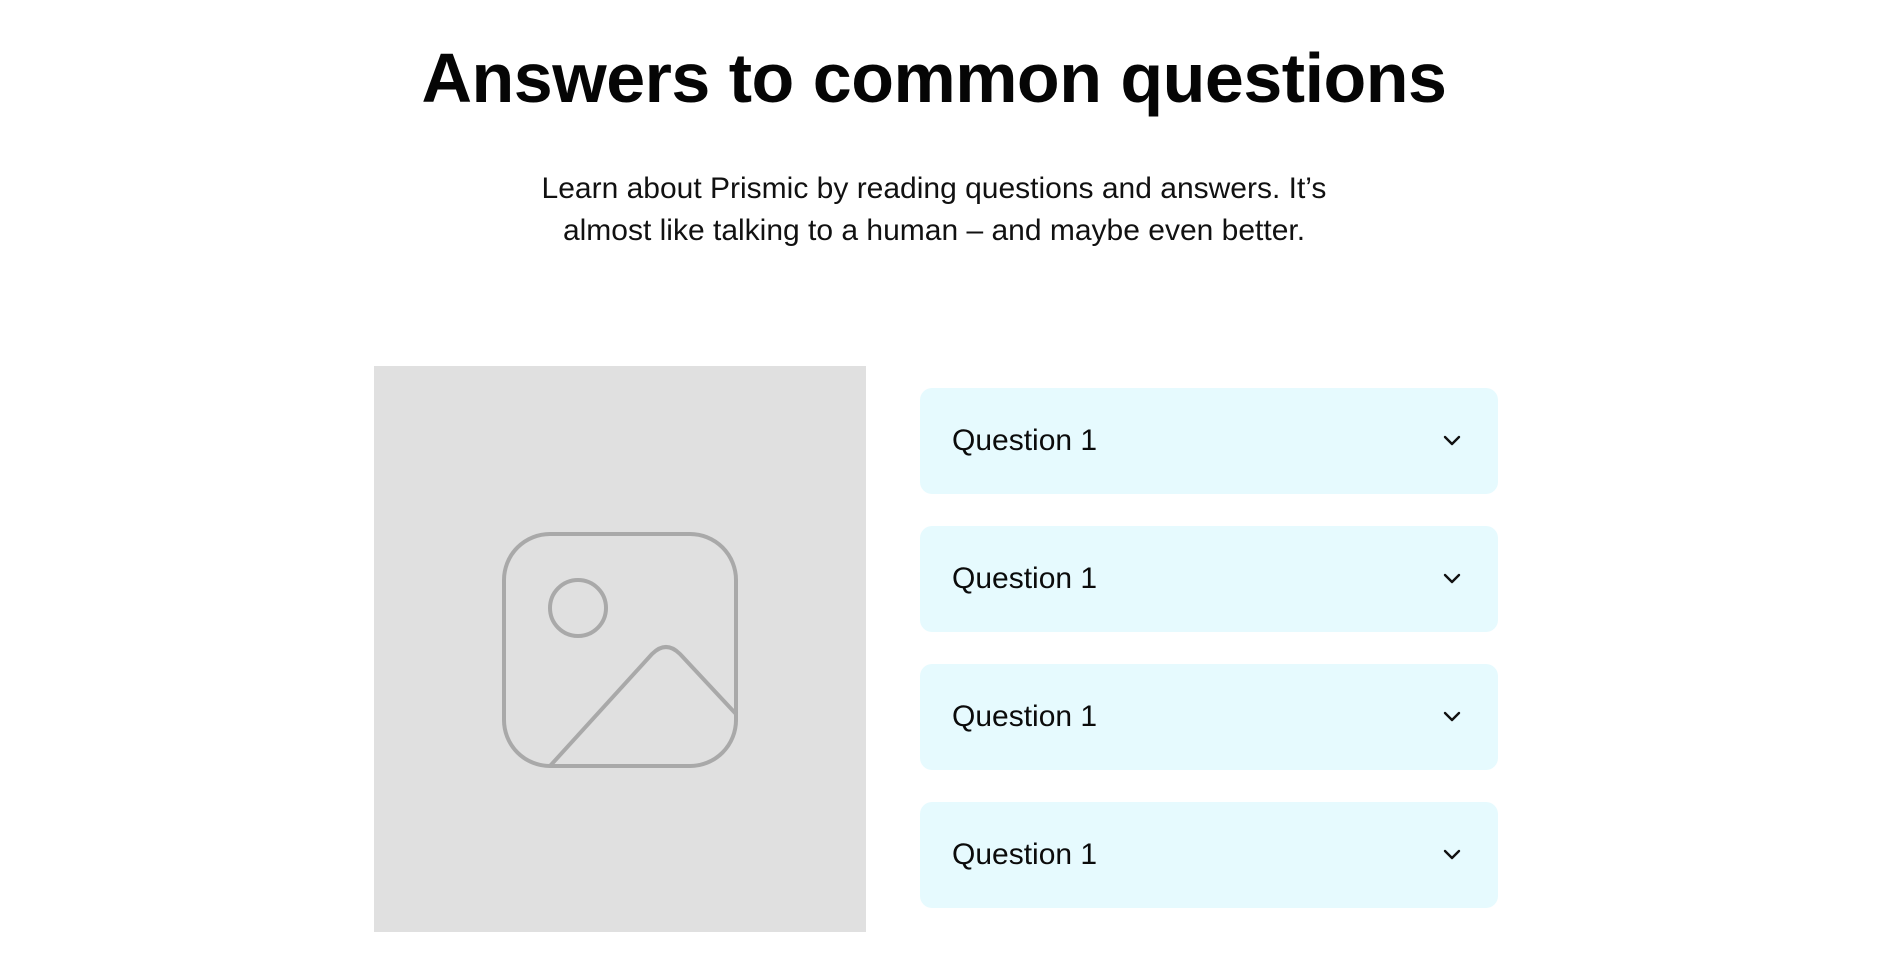 The height and width of the screenshot is (960, 1884). I want to click on faq-item-1: Question 1, so click(1209, 441).